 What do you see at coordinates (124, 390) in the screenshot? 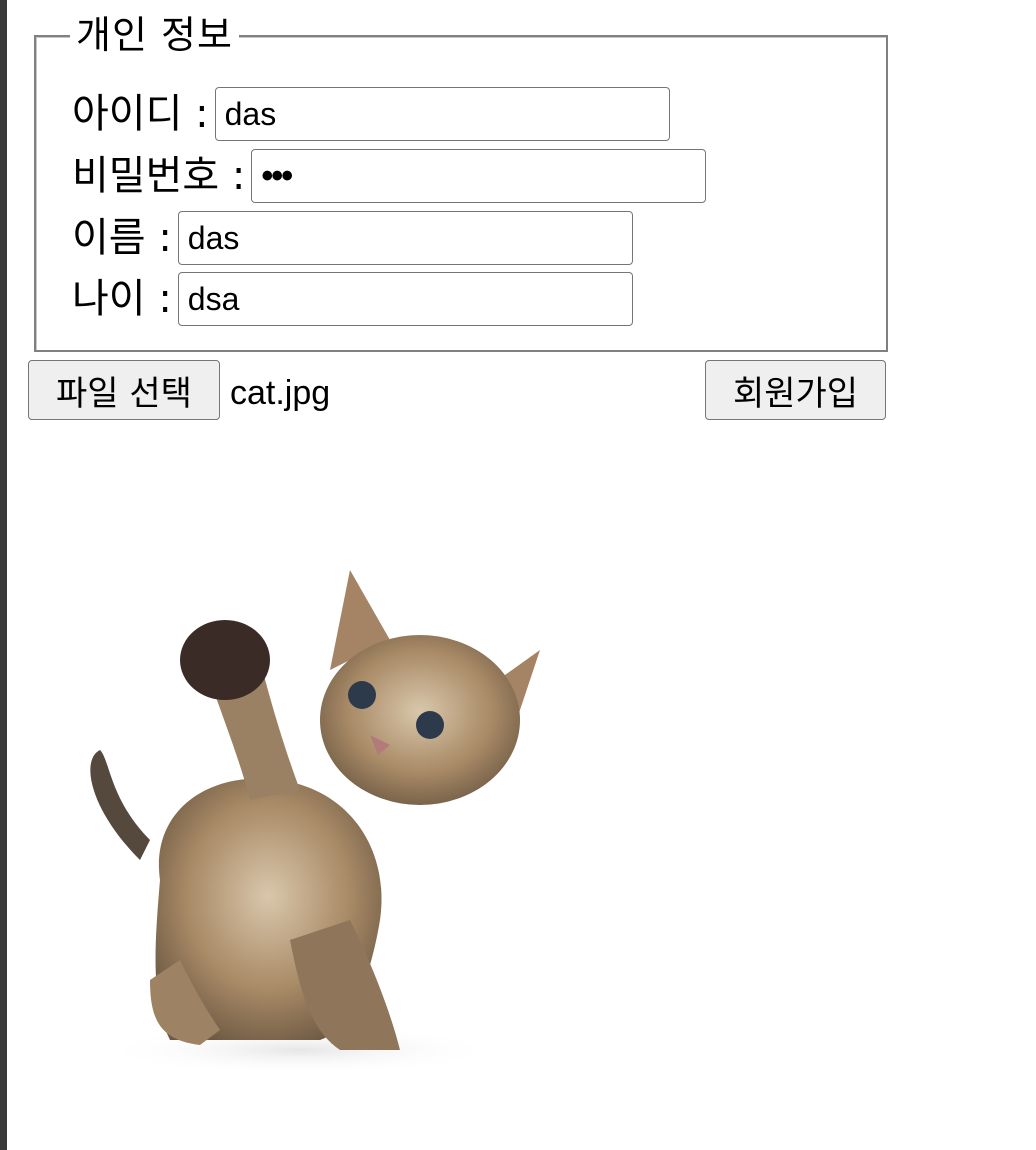
I see `file-select-button: 파일 선택` at bounding box center [124, 390].